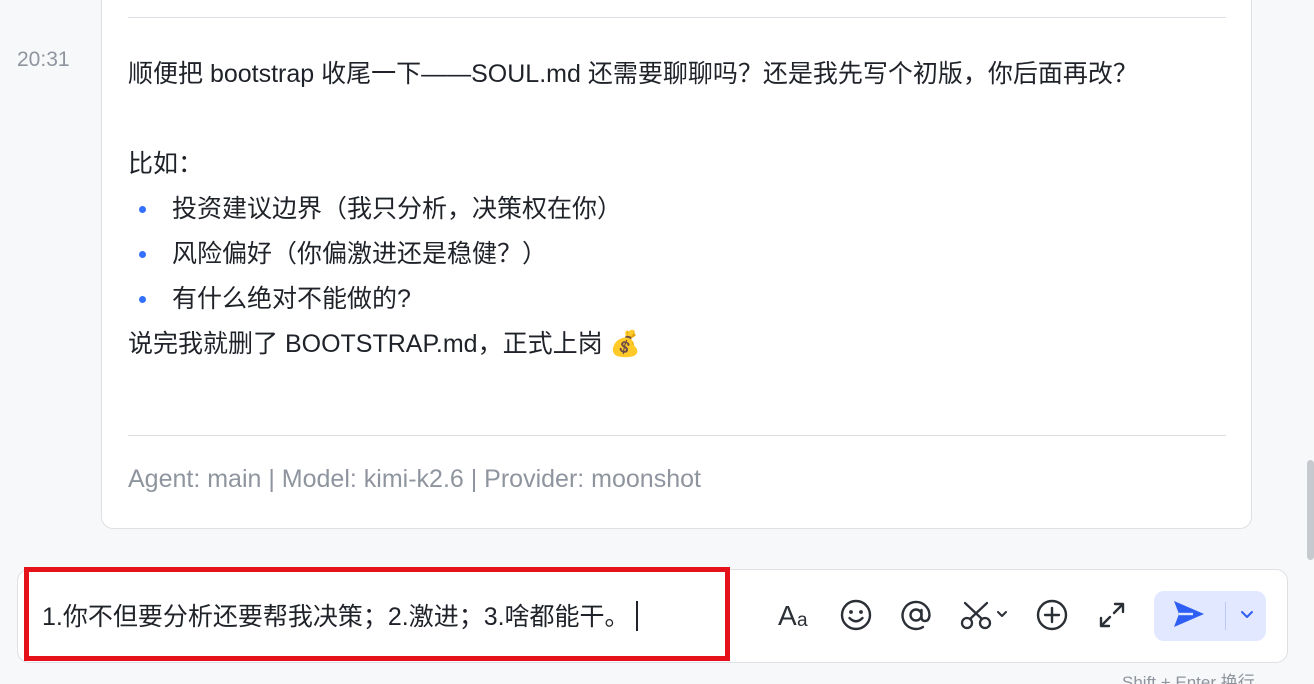  I want to click on message-input: 1.你不但要分析还要帮我决策；2.激进；3.啥都能干。, so click(340, 617).